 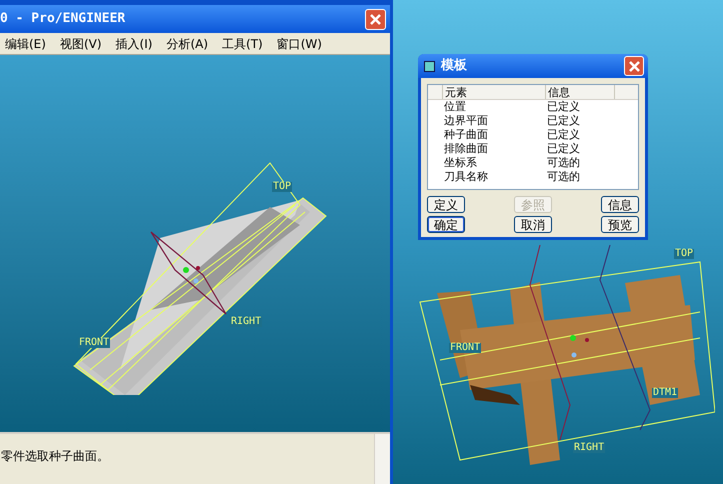 What do you see at coordinates (533, 224) in the screenshot?
I see `dialog-button: 取消` at bounding box center [533, 224].